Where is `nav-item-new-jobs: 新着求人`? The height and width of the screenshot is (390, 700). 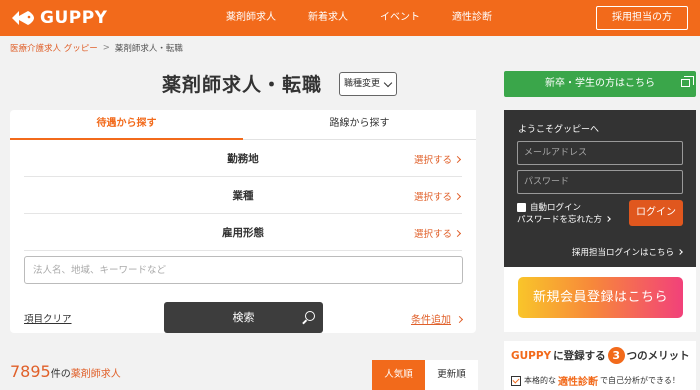
nav-item-new-jobs: 新着求人 is located at coordinates (328, 18).